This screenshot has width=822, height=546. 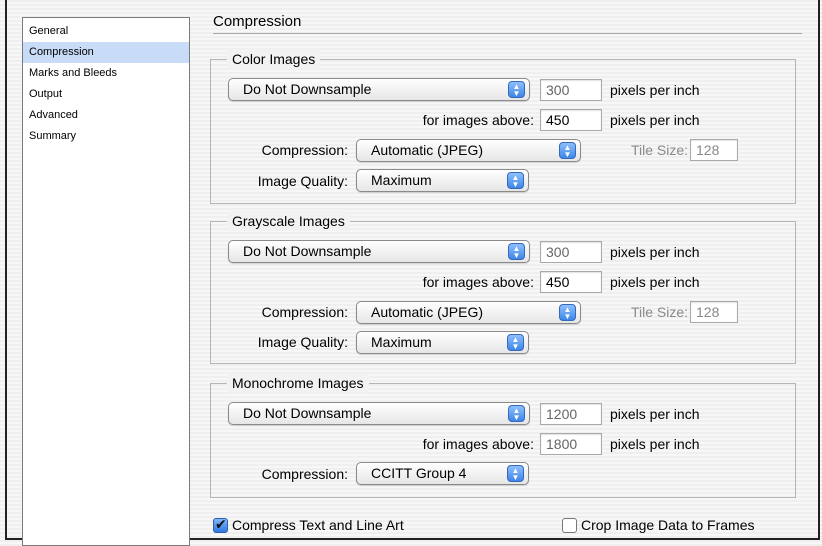 What do you see at coordinates (304, 312) in the screenshot?
I see `grayscale-compression-label: Compression:` at bounding box center [304, 312].